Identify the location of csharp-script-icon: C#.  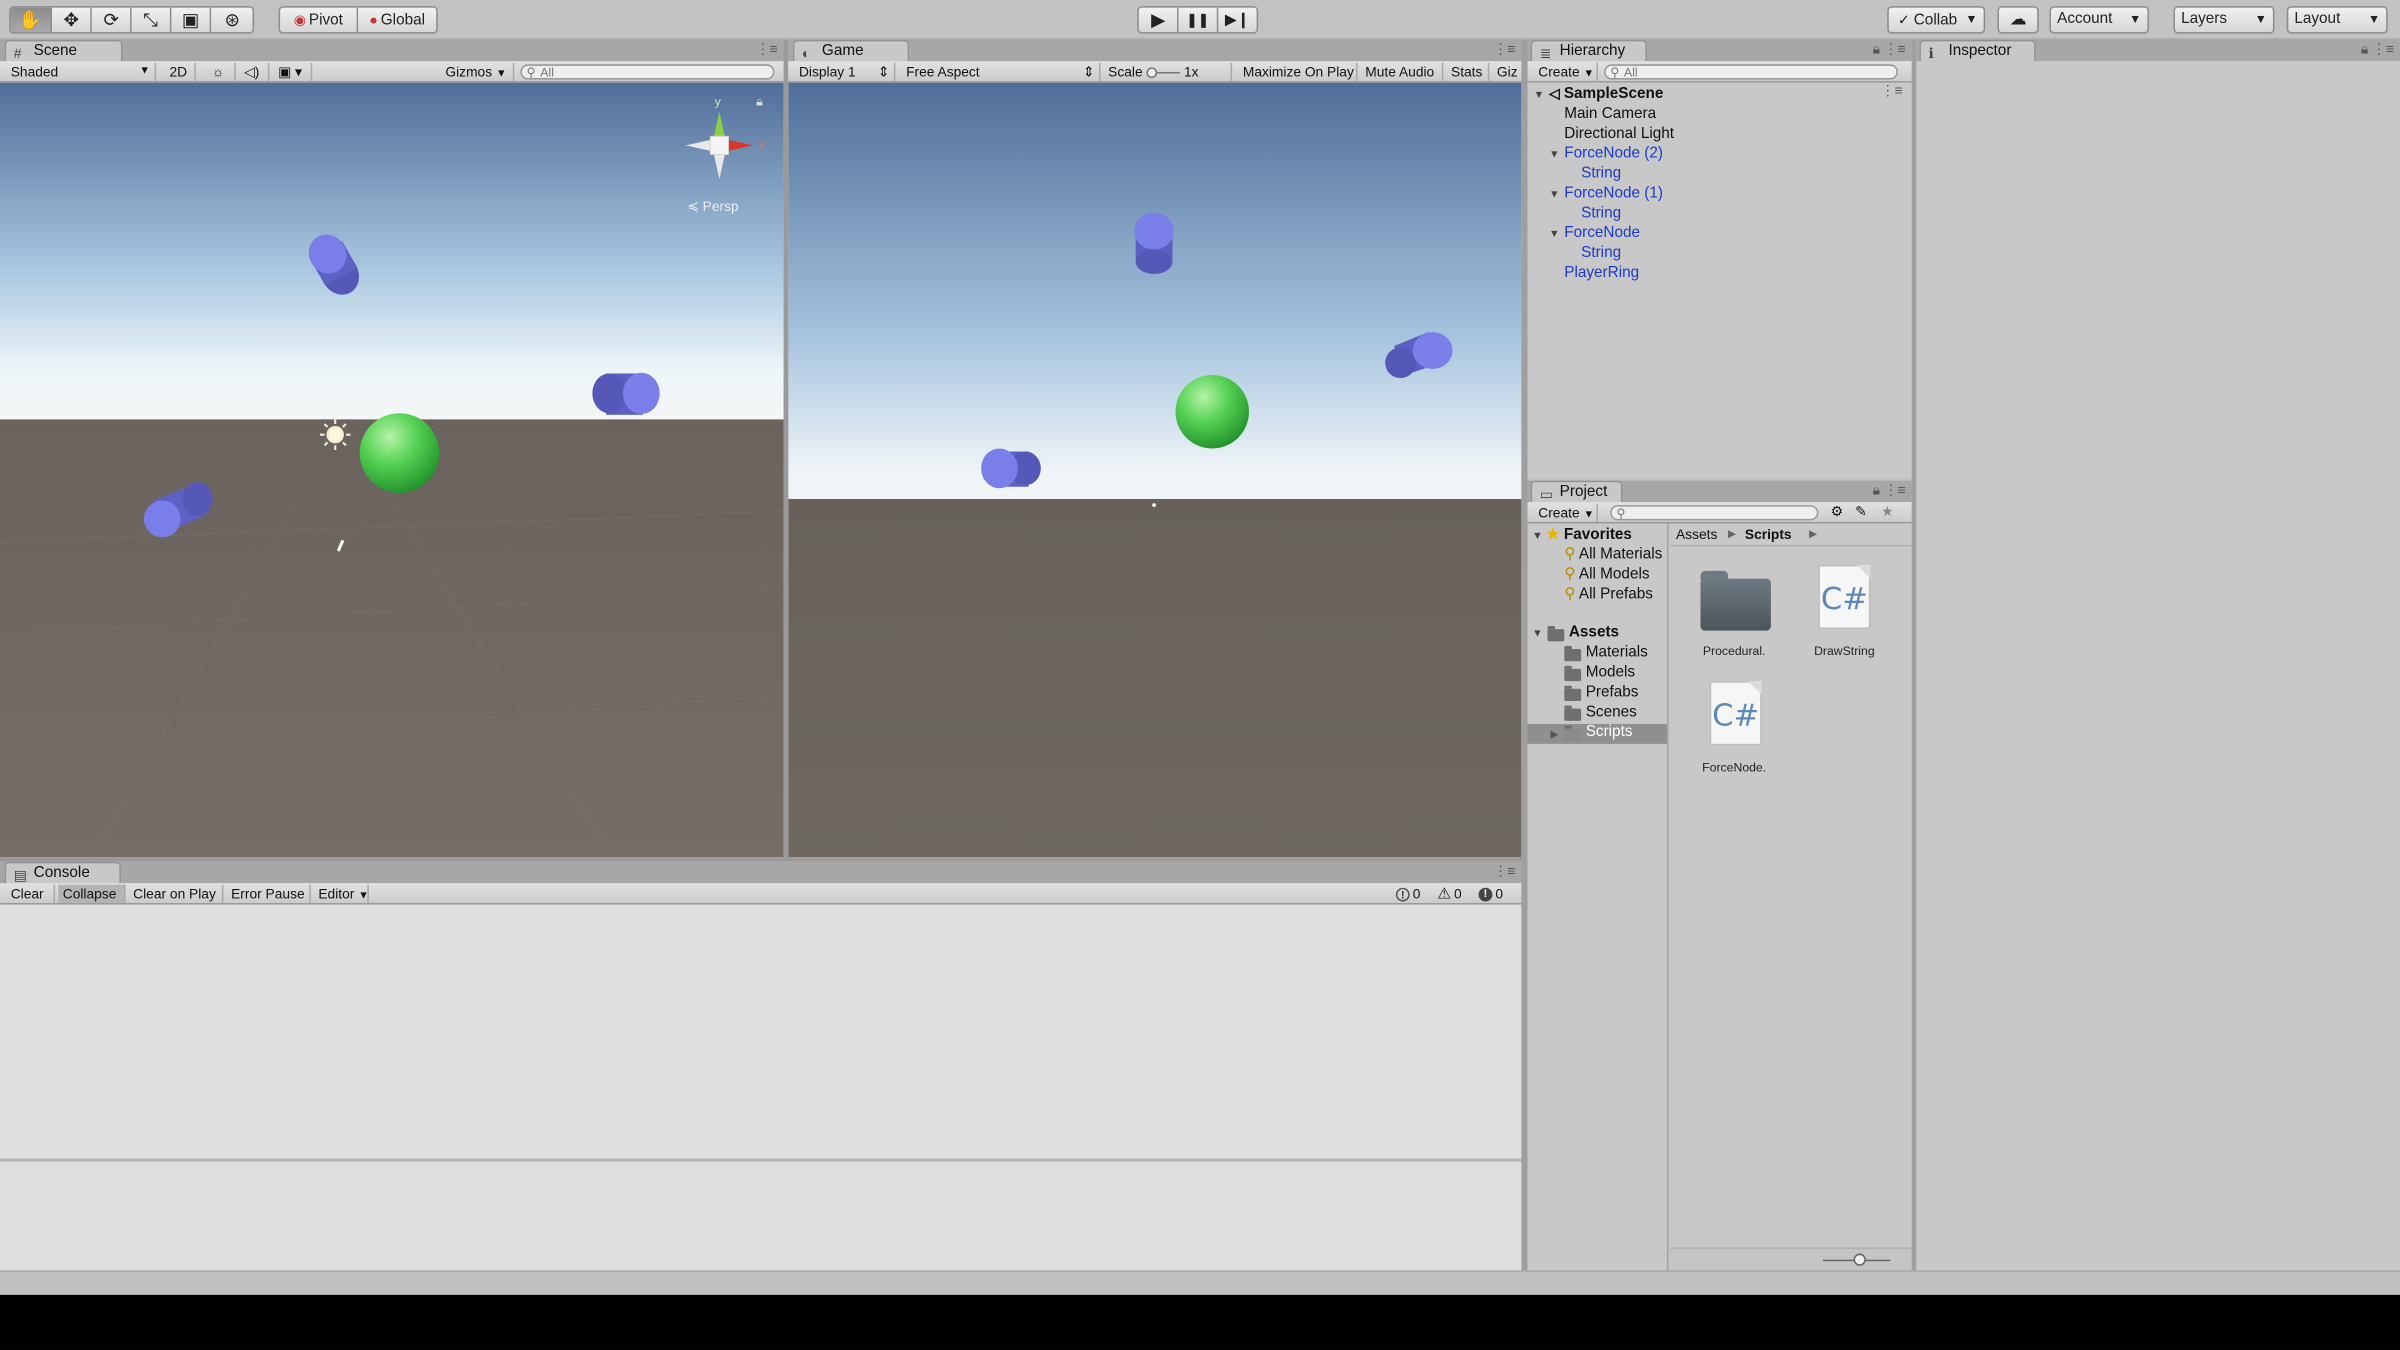
(1844, 597).